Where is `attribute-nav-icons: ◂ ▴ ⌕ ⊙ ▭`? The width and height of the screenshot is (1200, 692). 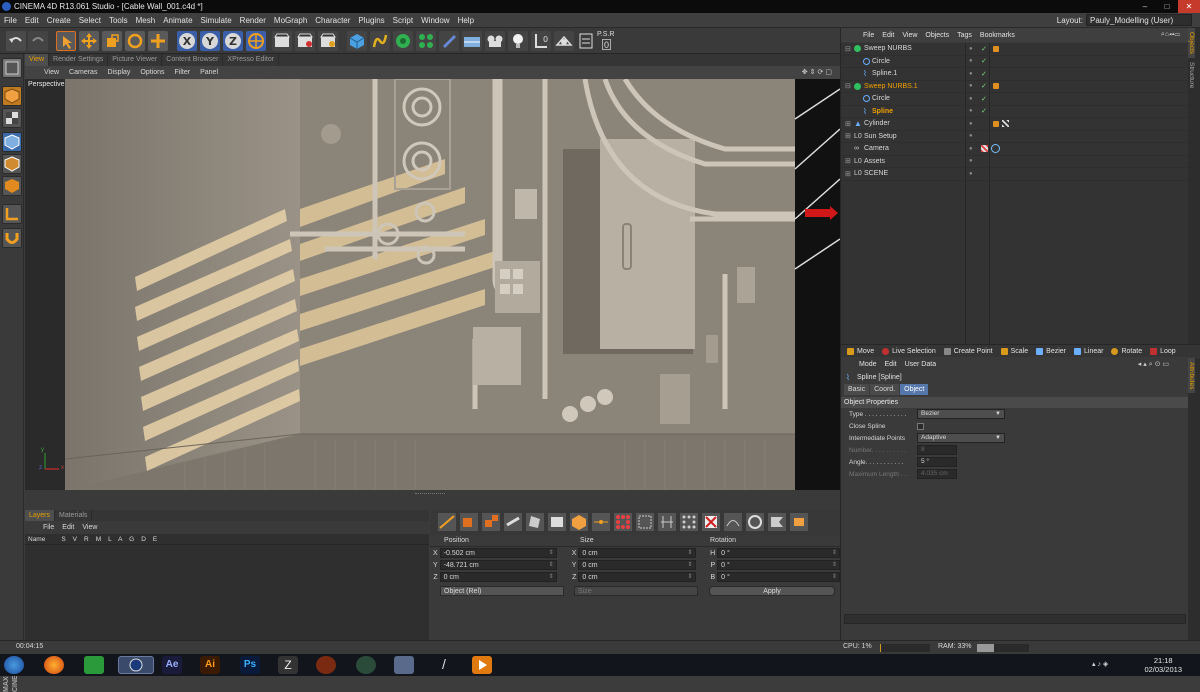 attribute-nav-icons: ◂ ▴ ⌕ ⊙ ▭ is located at coordinates (1153, 364).